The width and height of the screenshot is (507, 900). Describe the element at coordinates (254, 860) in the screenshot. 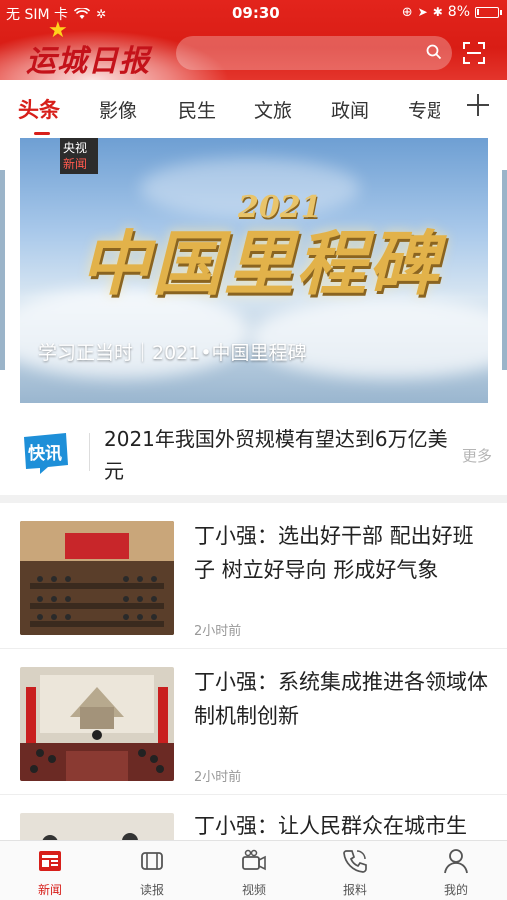

I see `video-icon` at that location.